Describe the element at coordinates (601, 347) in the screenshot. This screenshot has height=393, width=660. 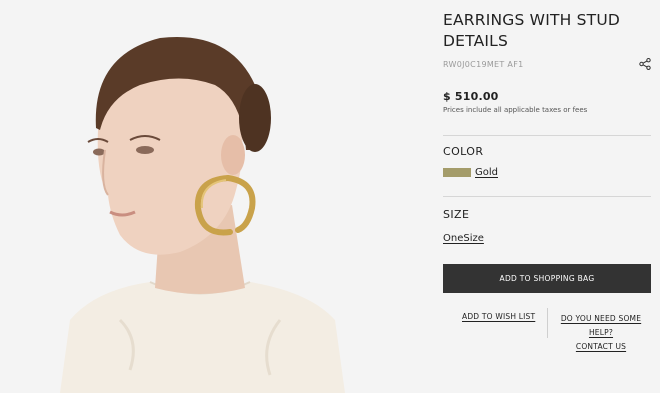
I see `contact-us-link: CONTACT US` at that location.